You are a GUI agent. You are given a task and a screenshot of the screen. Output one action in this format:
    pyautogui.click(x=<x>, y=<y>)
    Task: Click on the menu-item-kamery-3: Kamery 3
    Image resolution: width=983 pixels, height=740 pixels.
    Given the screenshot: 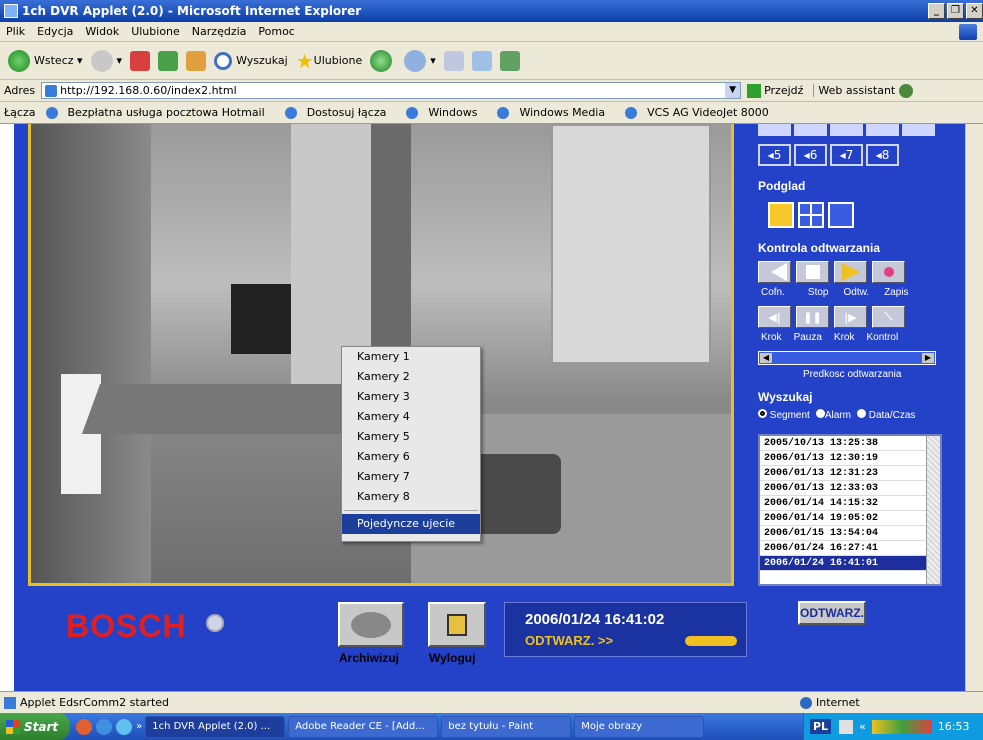 What is the action you would take?
    pyautogui.click(x=411, y=397)
    